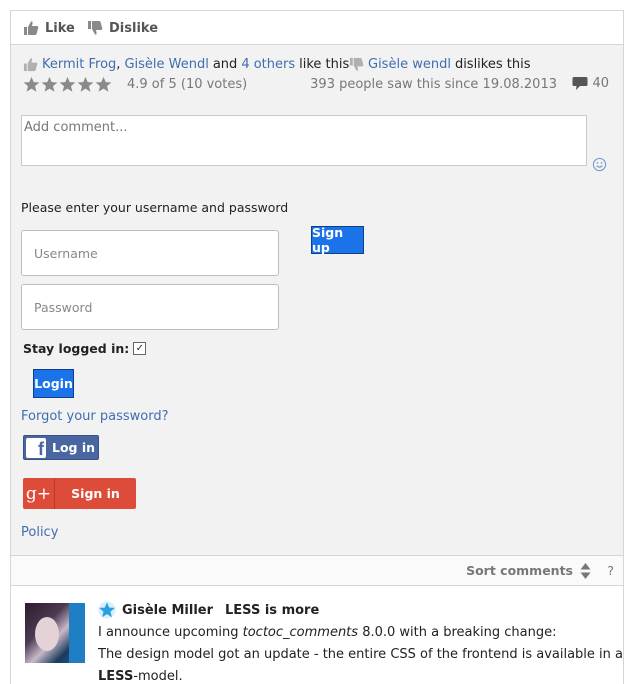  What do you see at coordinates (187, 84) in the screenshot?
I see `rating-text: 4.9 of 5 (10 votes)` at bounding box center [187, 84].